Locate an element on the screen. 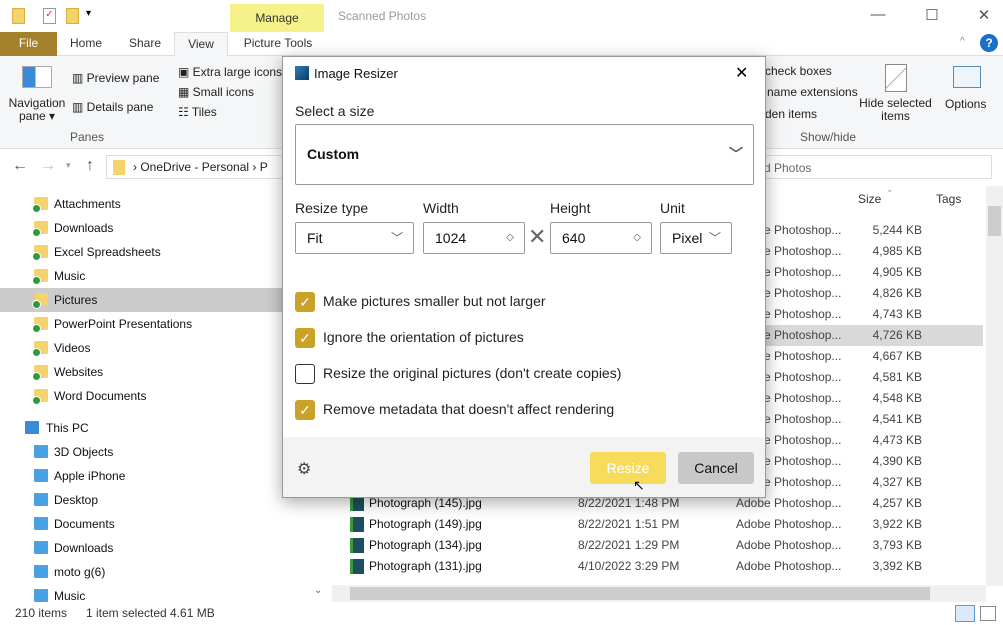  new-folder-icon is located at coordinates (72, 16).